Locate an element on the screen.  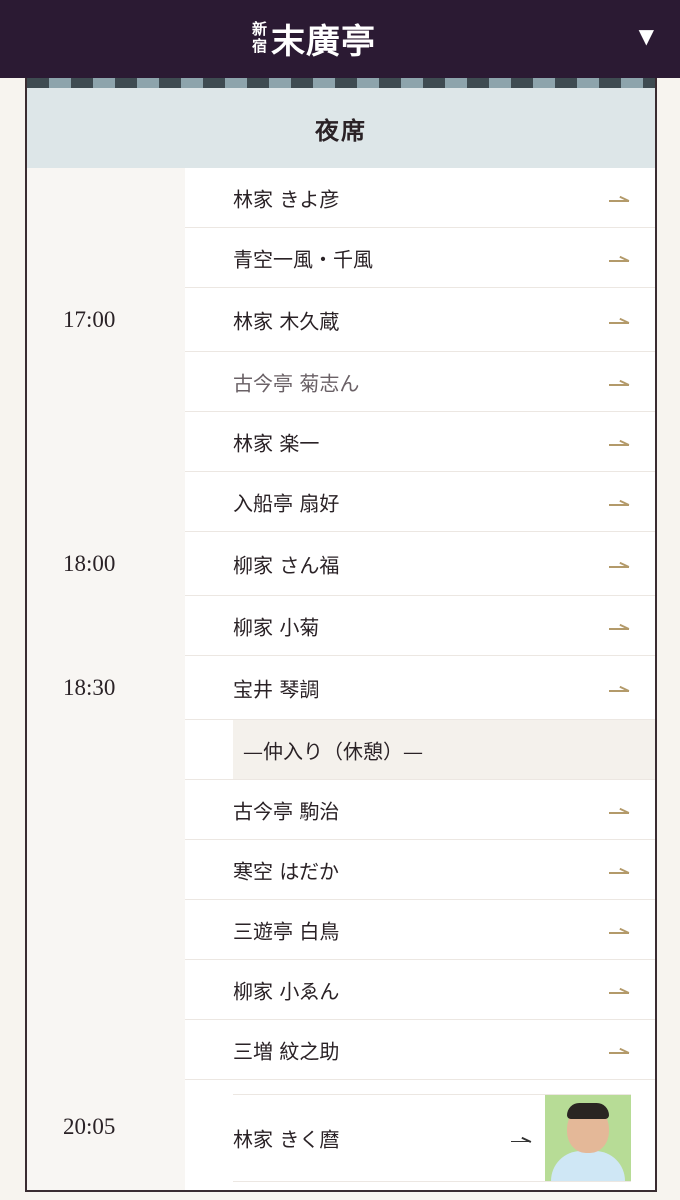
list-item: 青空一風・千風 is located at coordinates (341, 258).